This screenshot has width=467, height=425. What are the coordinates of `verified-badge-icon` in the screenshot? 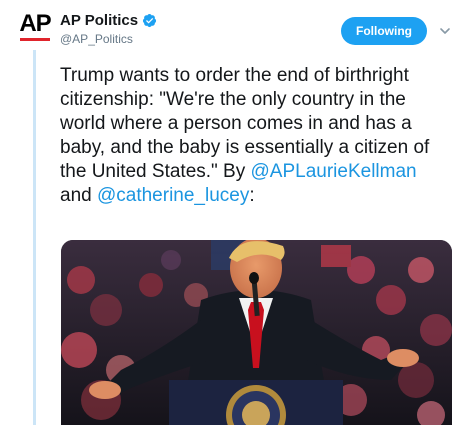 It's located at (149, 20).